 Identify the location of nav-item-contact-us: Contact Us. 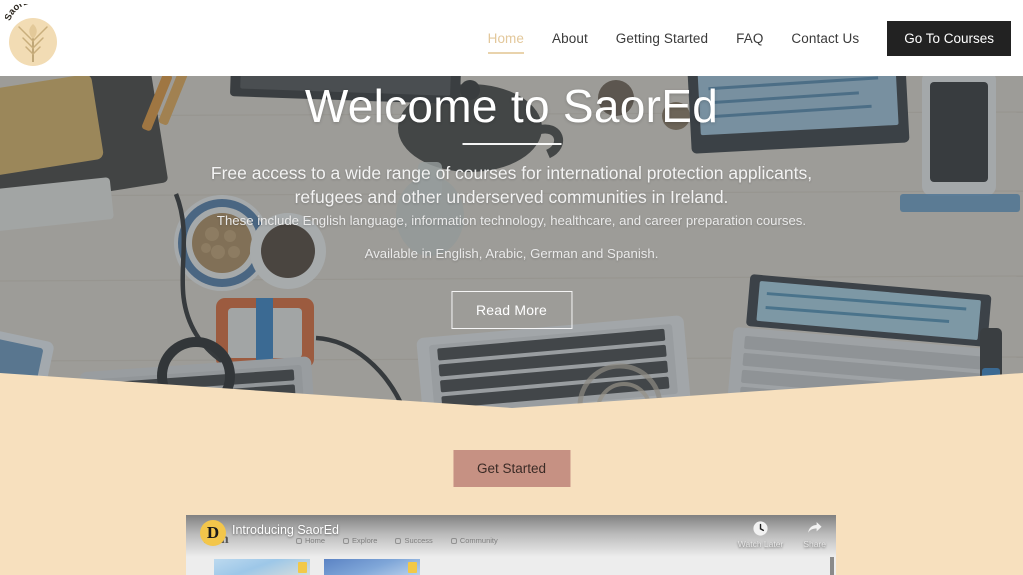
(825, 38).